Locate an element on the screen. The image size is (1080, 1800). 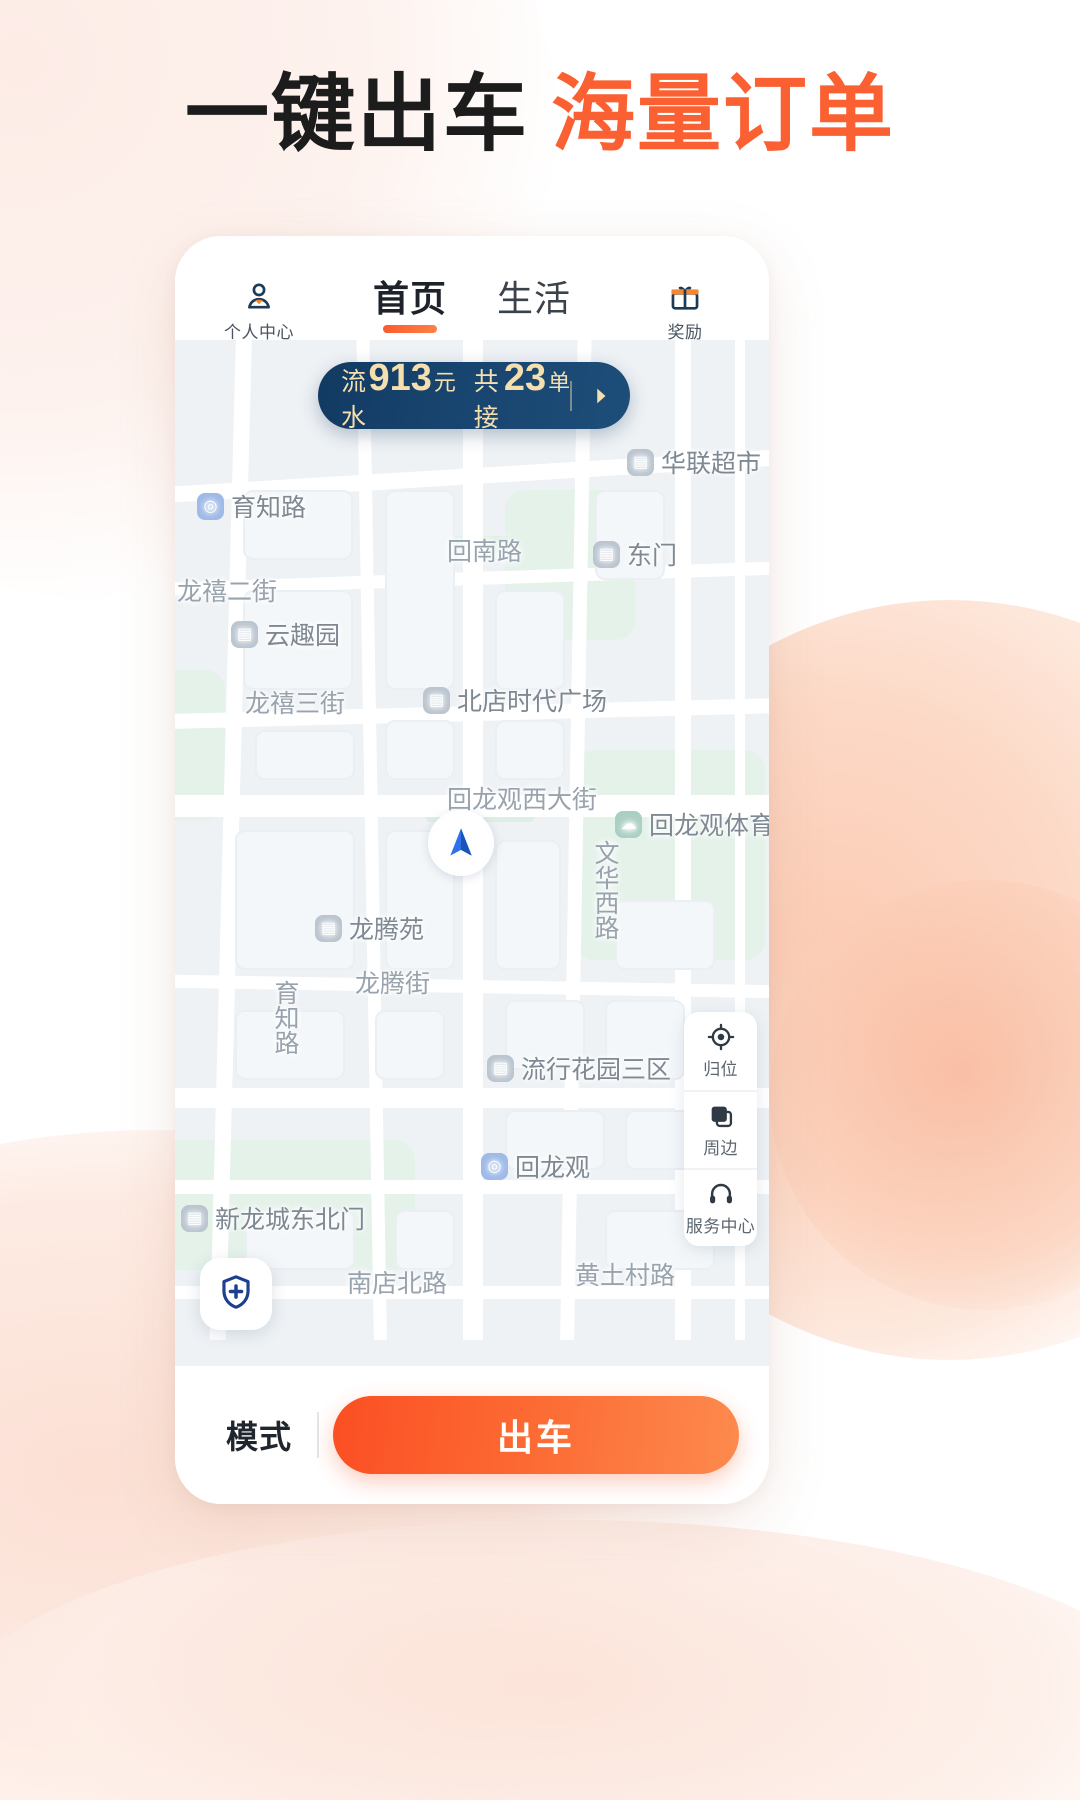
tab-home: 首页 is located at coordinates (410, 299).